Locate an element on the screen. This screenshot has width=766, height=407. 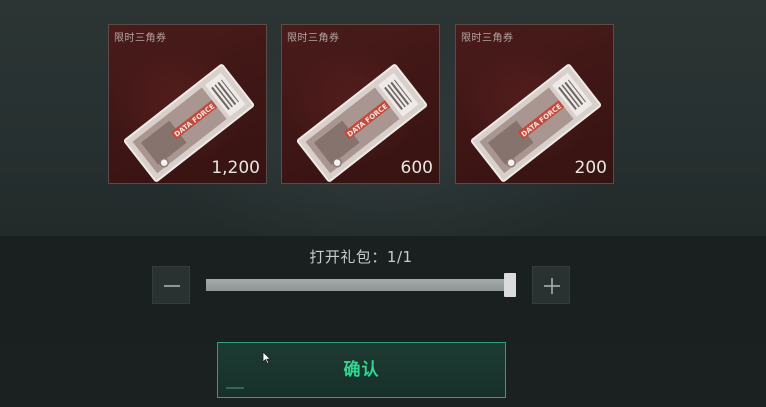
decrease-button is located at coordinates (171, 285).